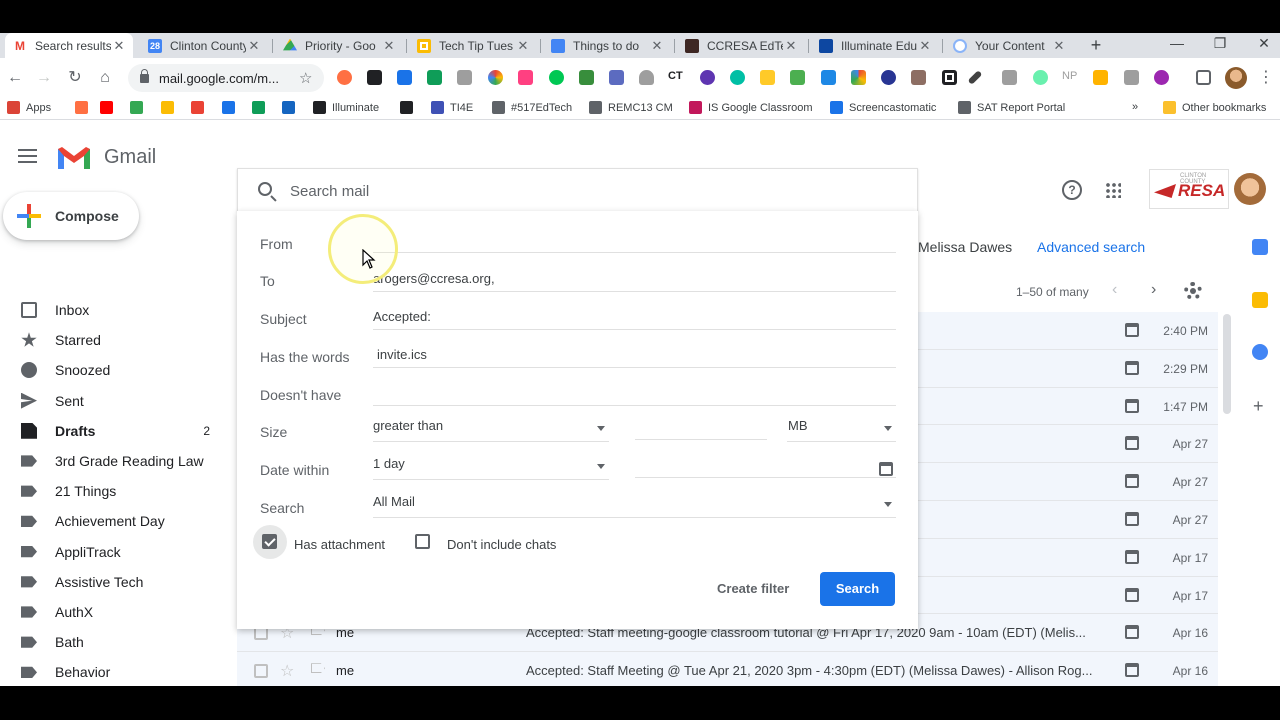 The width and height of the screenshot is (1280, 720). Describe the element at coordinates (1227, 364) in the screenshot. I see `list-scrollbar` at that location.